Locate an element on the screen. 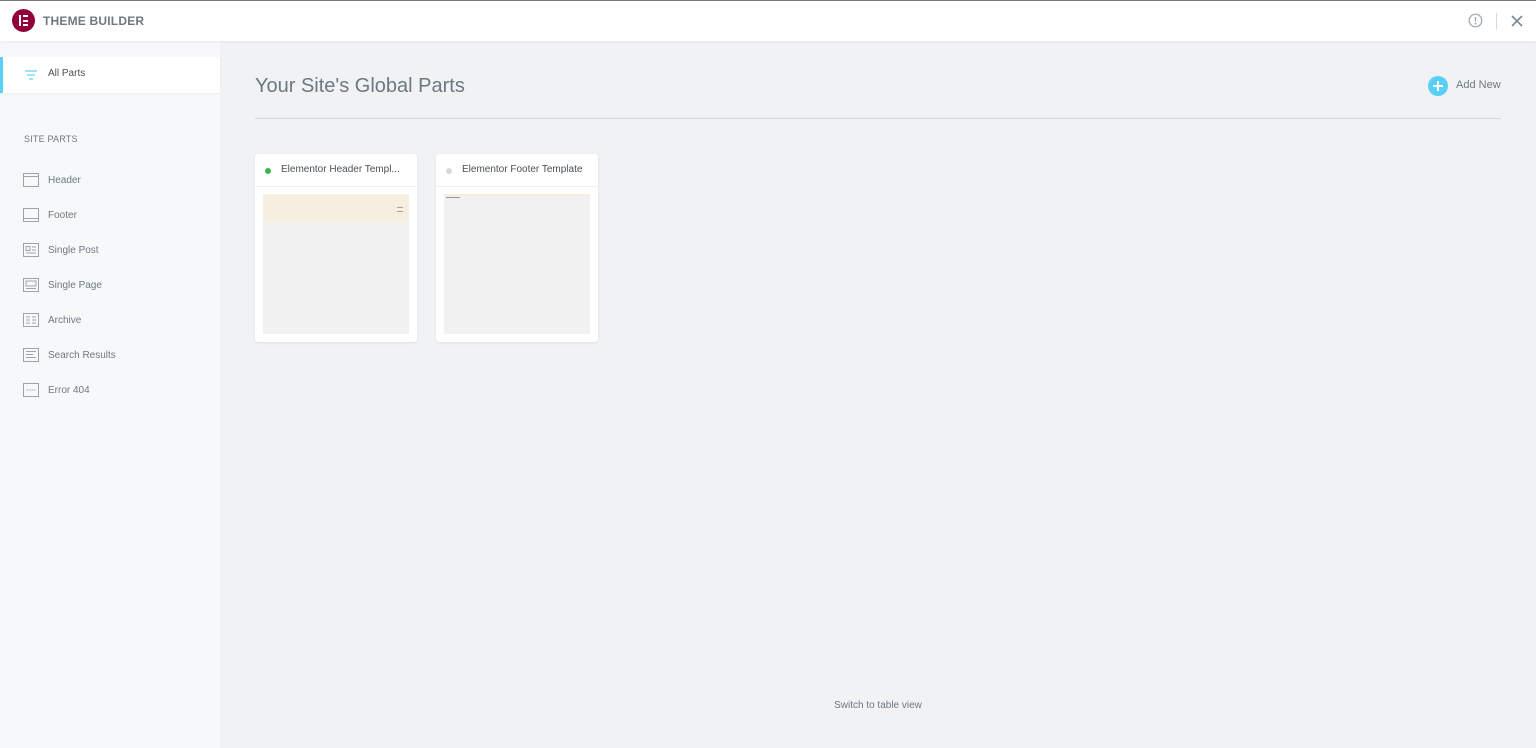  app-title: THEME BUILDER is located at coordinates (94, 21).